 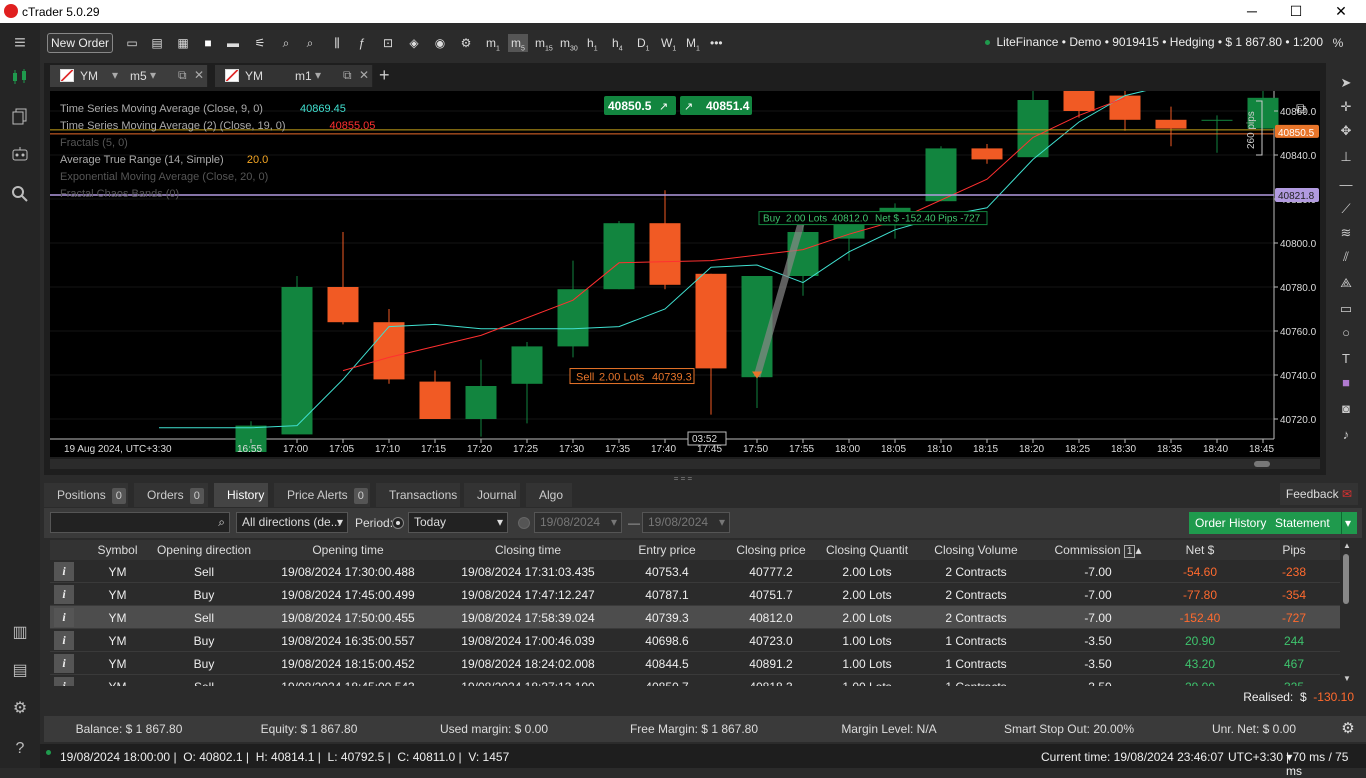 What do you see at coordinates (1098, 550) in the screenshot?
I see `col-commission: Commission 1 ▴` at bounding box center [1098, 550].